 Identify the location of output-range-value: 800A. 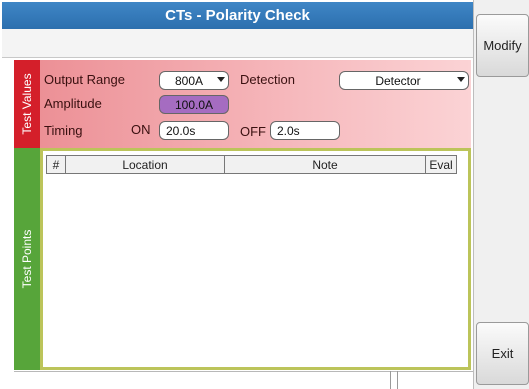
(189, 80).